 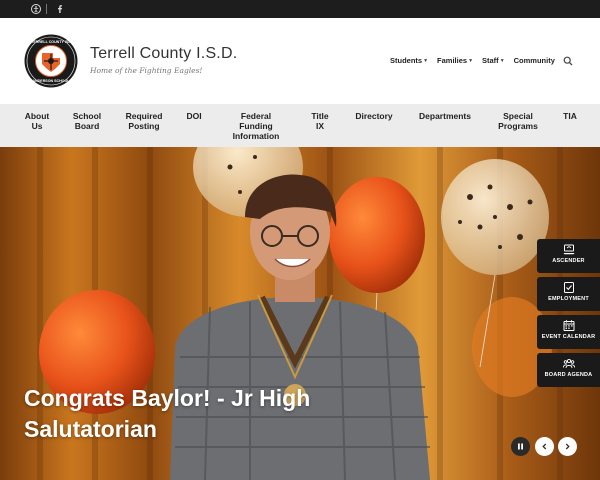 I want to click on pause-button, so click(x=520, y=446).